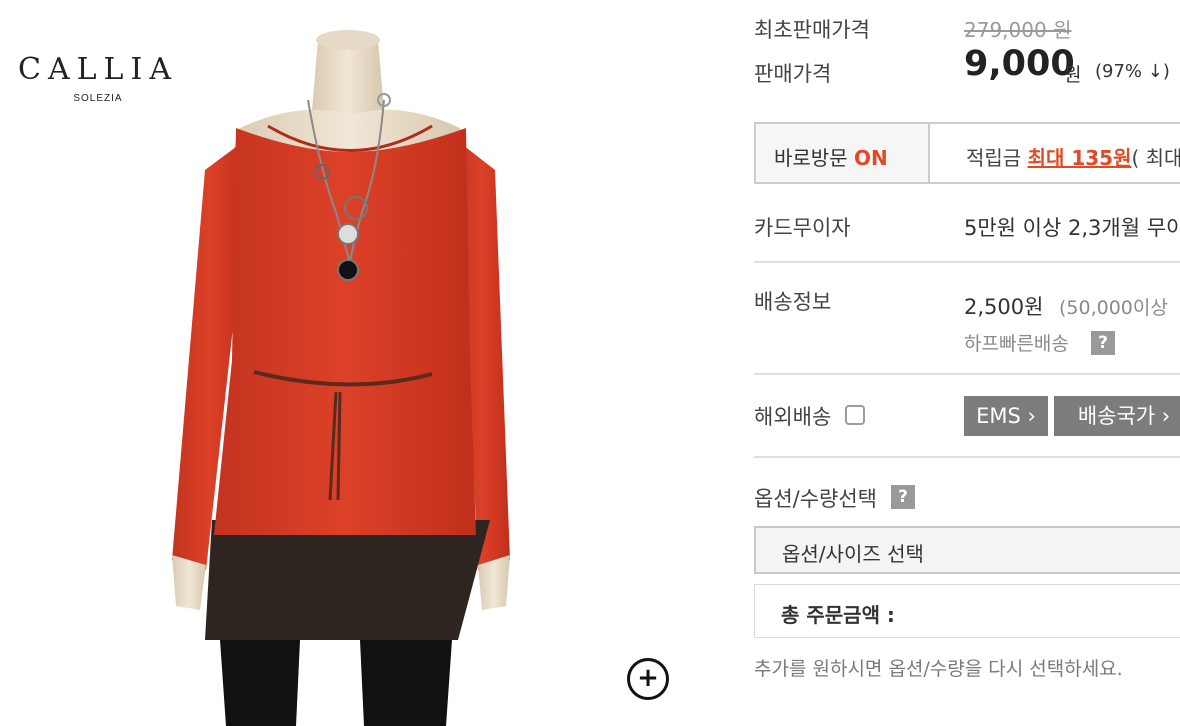 This screenshot has height=726, width=1180. What do you see at coordinates (1018, 30) in the screenshot?
I see `original-price: 279,000 원` at bounding box center [1018, 30].